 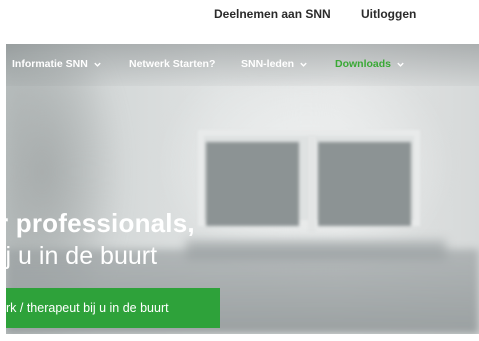 I want to click on logout-link: Uitloggen, so click(x=388, y=14).